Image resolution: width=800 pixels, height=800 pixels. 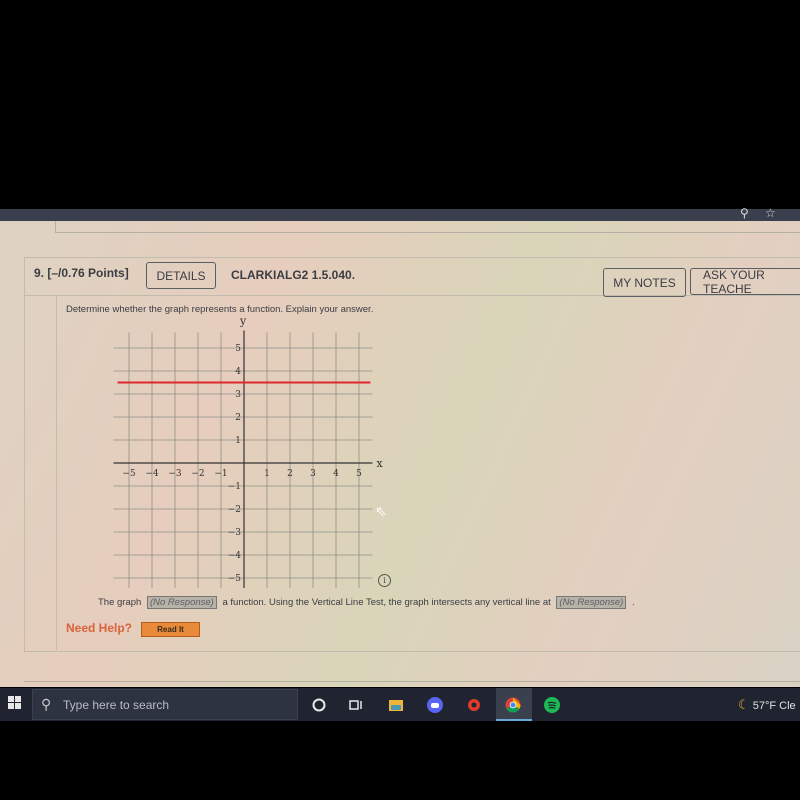 What do you see at coordinates (235, 556) in the screenshot?
I see `y-tick-label: −4` at bounding box center [235, 556].